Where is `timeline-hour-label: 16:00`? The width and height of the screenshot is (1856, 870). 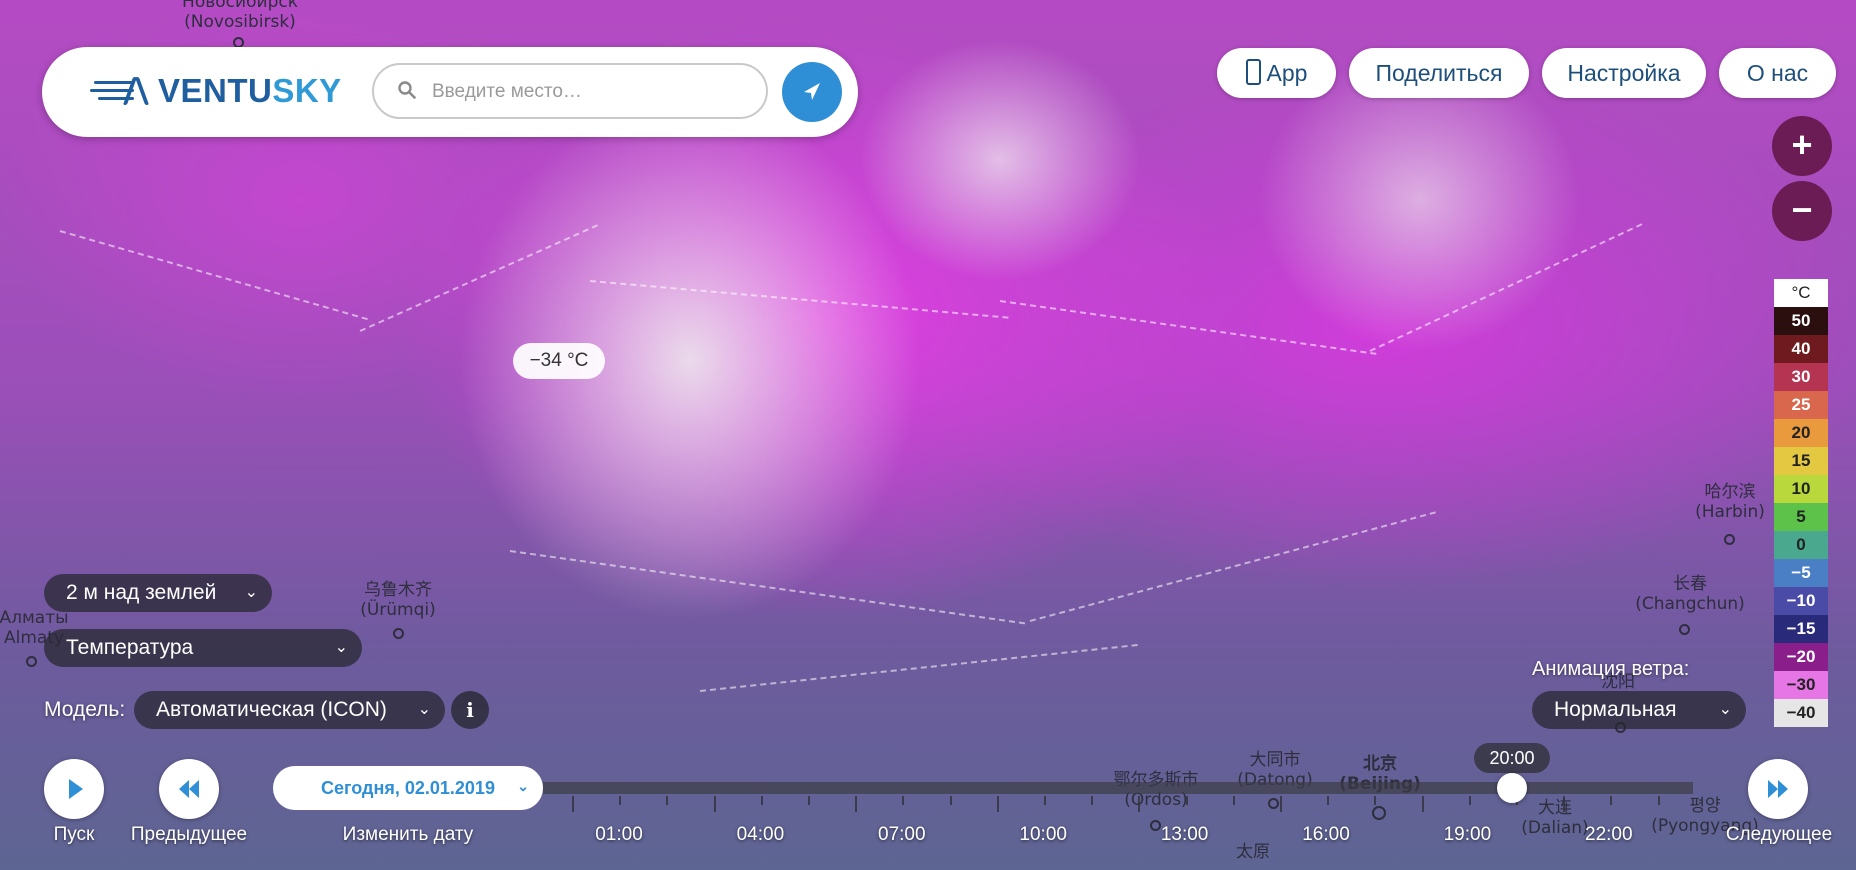
timeline-hour-label: 16:00 is located at coordinates (1326, 834).